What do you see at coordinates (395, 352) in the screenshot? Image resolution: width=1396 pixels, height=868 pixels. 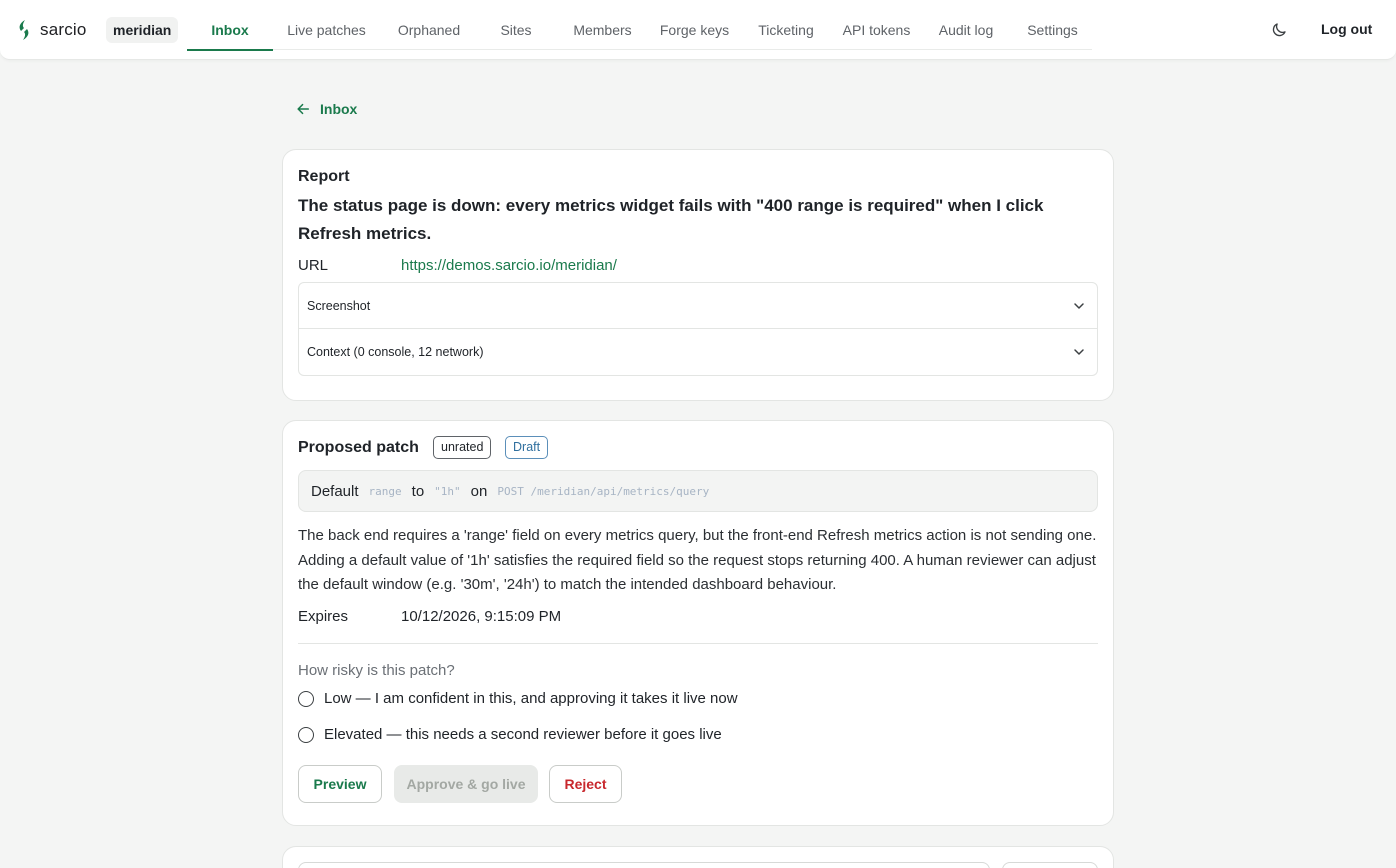 I see `accordion-label: Context (0 console, 12 network)` at bounding box center [395, 352].